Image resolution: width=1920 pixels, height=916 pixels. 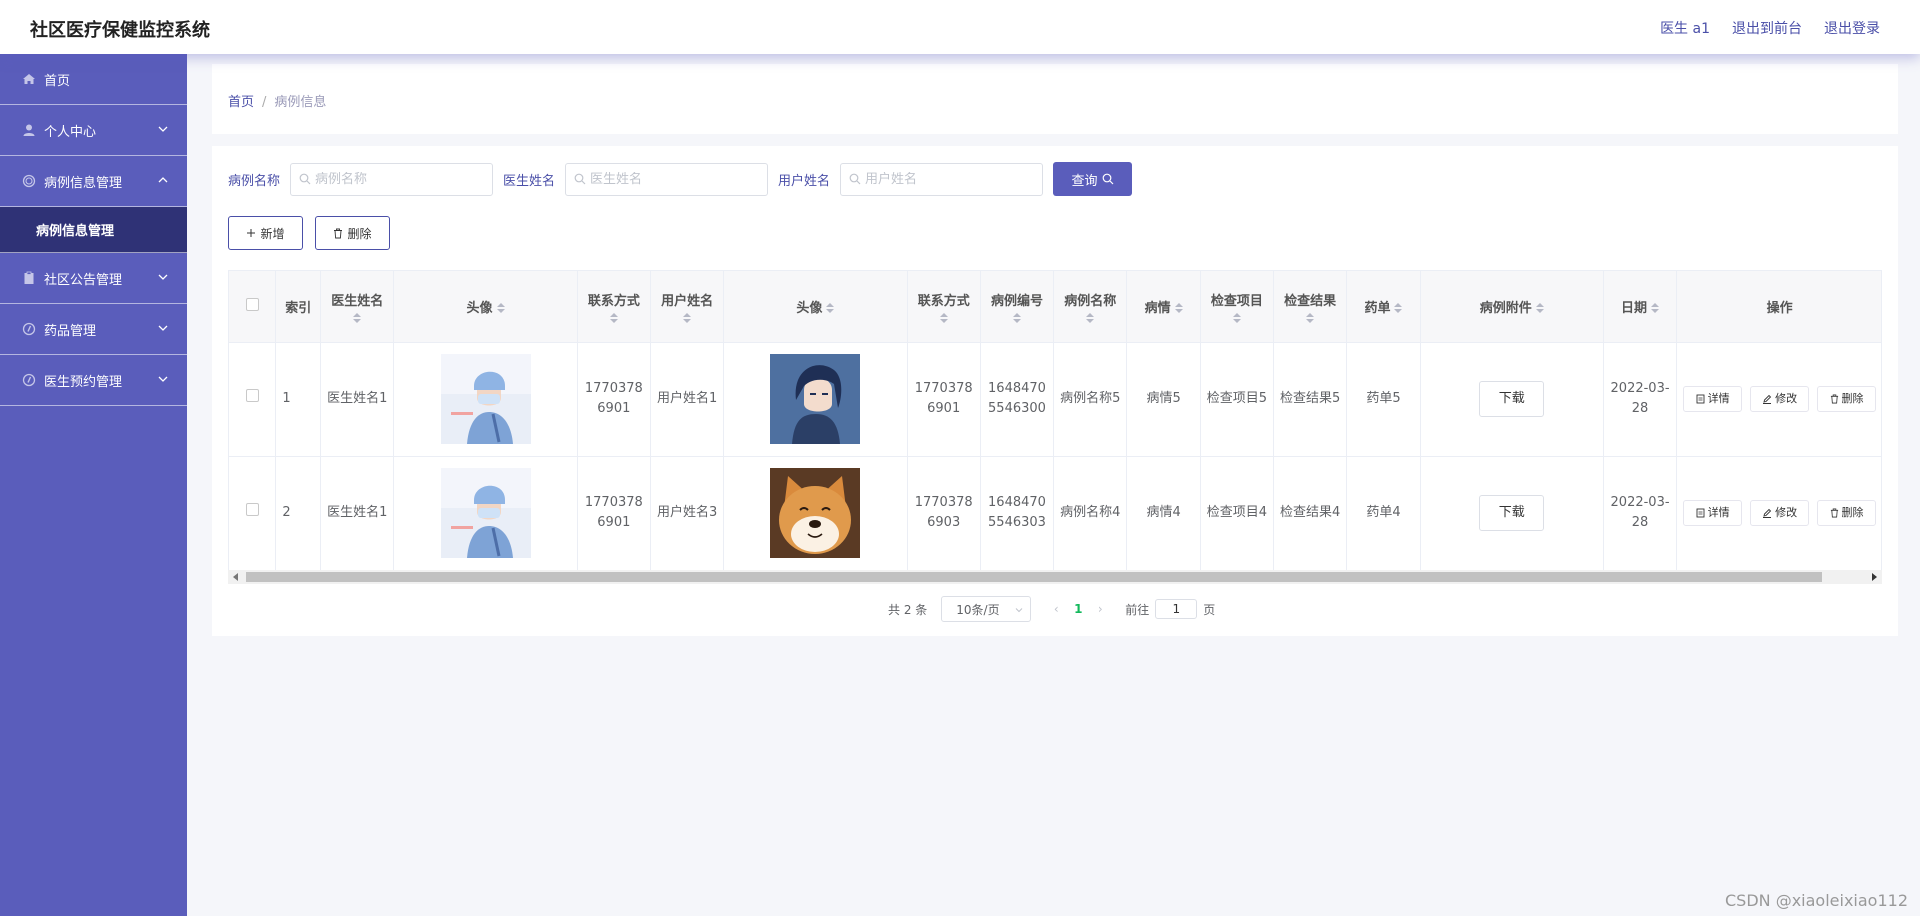 What do you see at coordinates (675, 179) in the screenshot?
I see `doctor-name-input` at bounding box center [675, 179].